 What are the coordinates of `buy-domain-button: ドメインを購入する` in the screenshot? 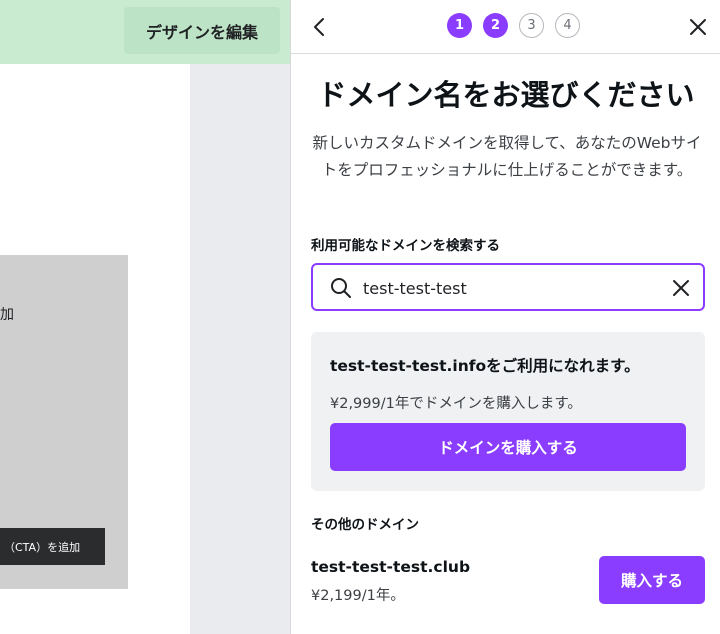 It's located at (508, 447).